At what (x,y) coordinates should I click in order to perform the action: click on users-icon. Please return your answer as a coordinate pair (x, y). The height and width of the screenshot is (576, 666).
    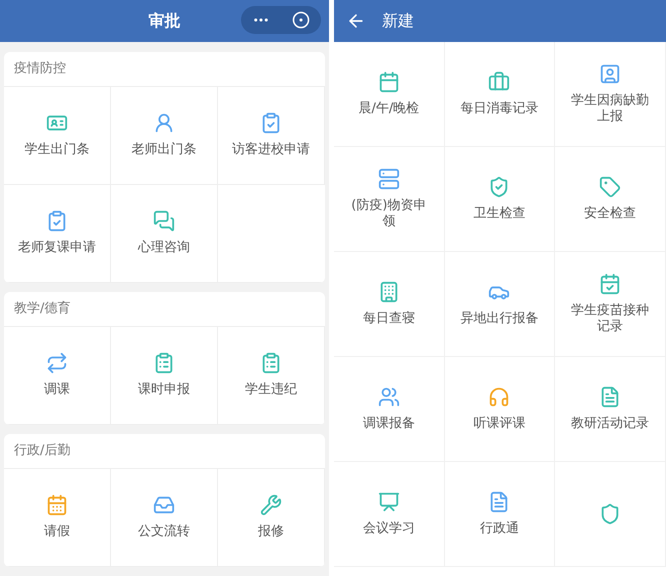
    Looking at the image, I should click on (389, 397).